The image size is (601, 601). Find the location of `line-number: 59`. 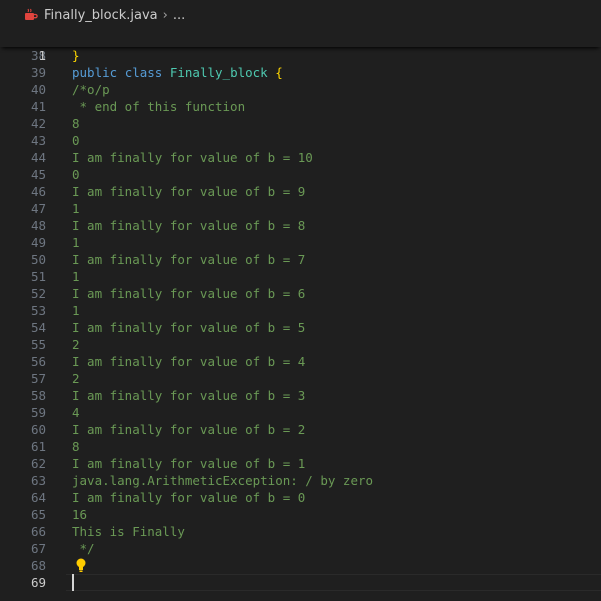

line-number: 59 is located at coordinates (38, 412).